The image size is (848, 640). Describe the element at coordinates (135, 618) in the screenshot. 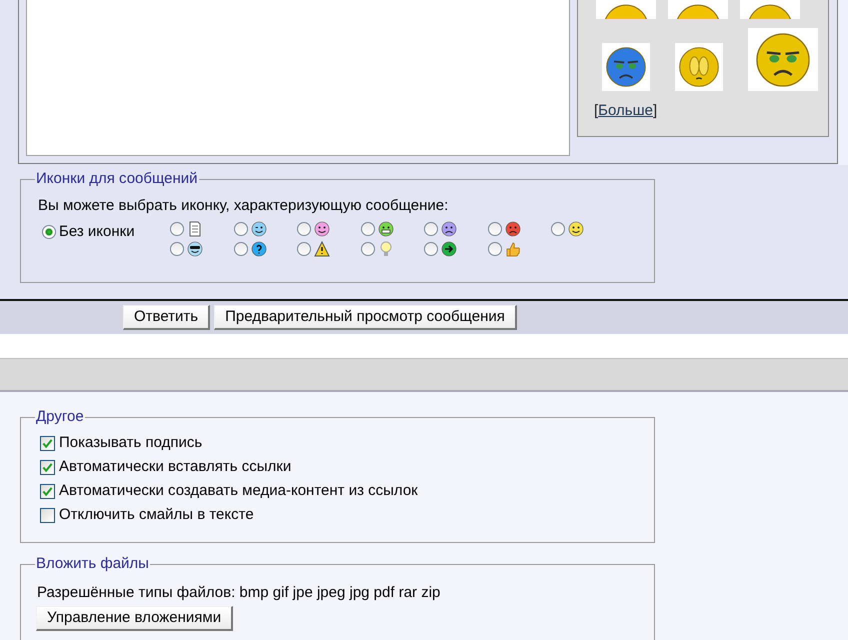

I see `manage-attachments-button: Управление вложениями` at that location.